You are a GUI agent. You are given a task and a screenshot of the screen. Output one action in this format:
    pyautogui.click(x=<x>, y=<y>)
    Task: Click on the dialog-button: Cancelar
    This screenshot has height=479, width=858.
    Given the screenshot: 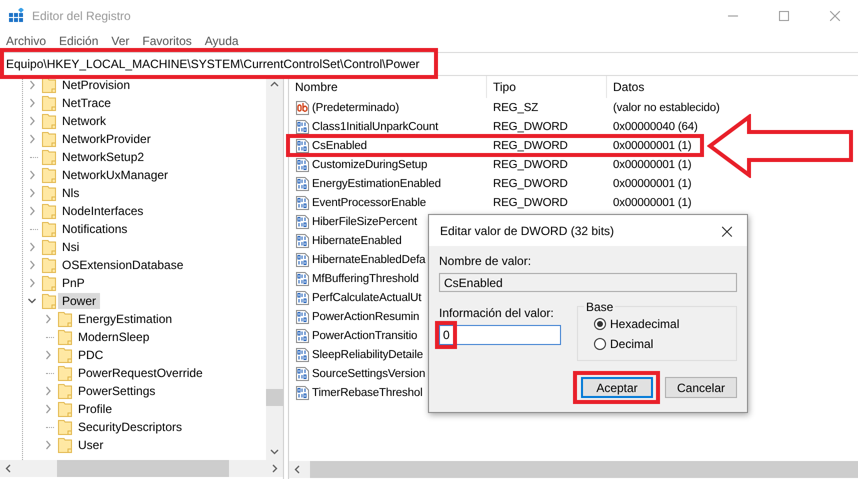 What is the action you would take?
    pyautogui.click(x=701, y=387)
    